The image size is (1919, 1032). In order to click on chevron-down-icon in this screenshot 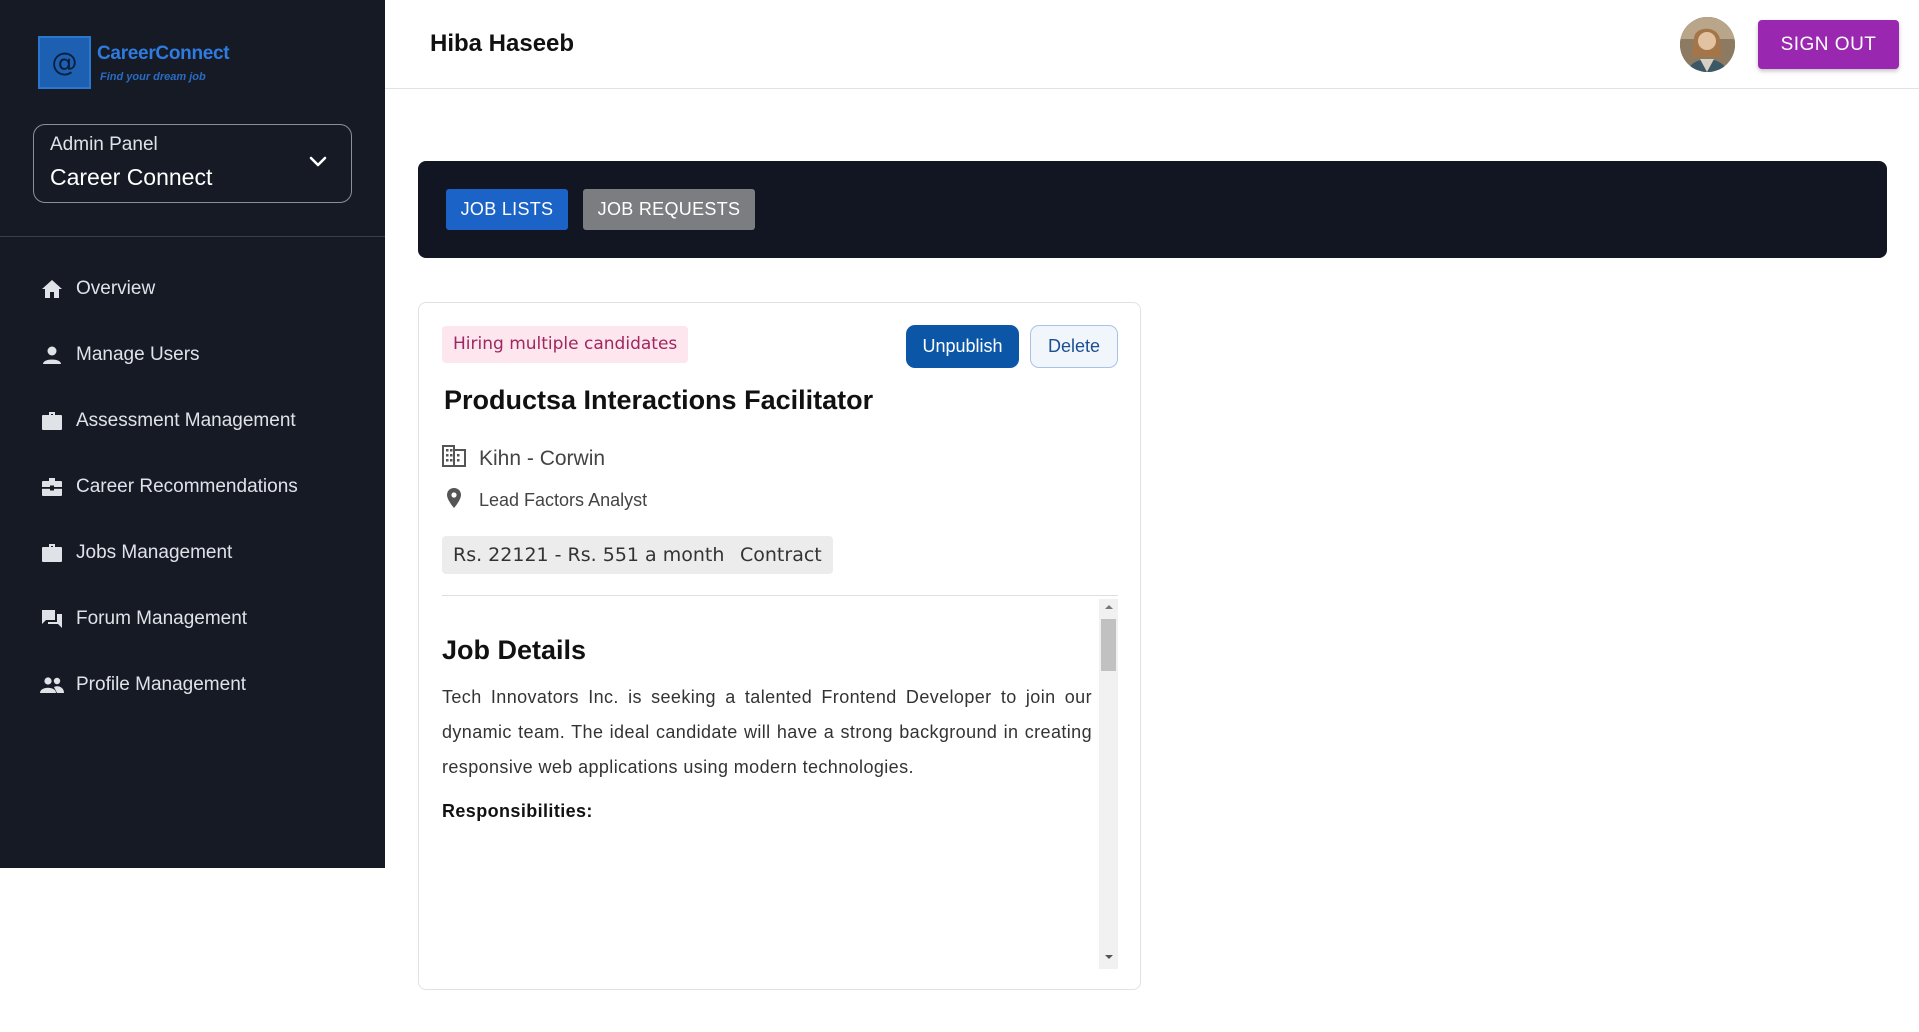, I will do `click(318, 164)`.